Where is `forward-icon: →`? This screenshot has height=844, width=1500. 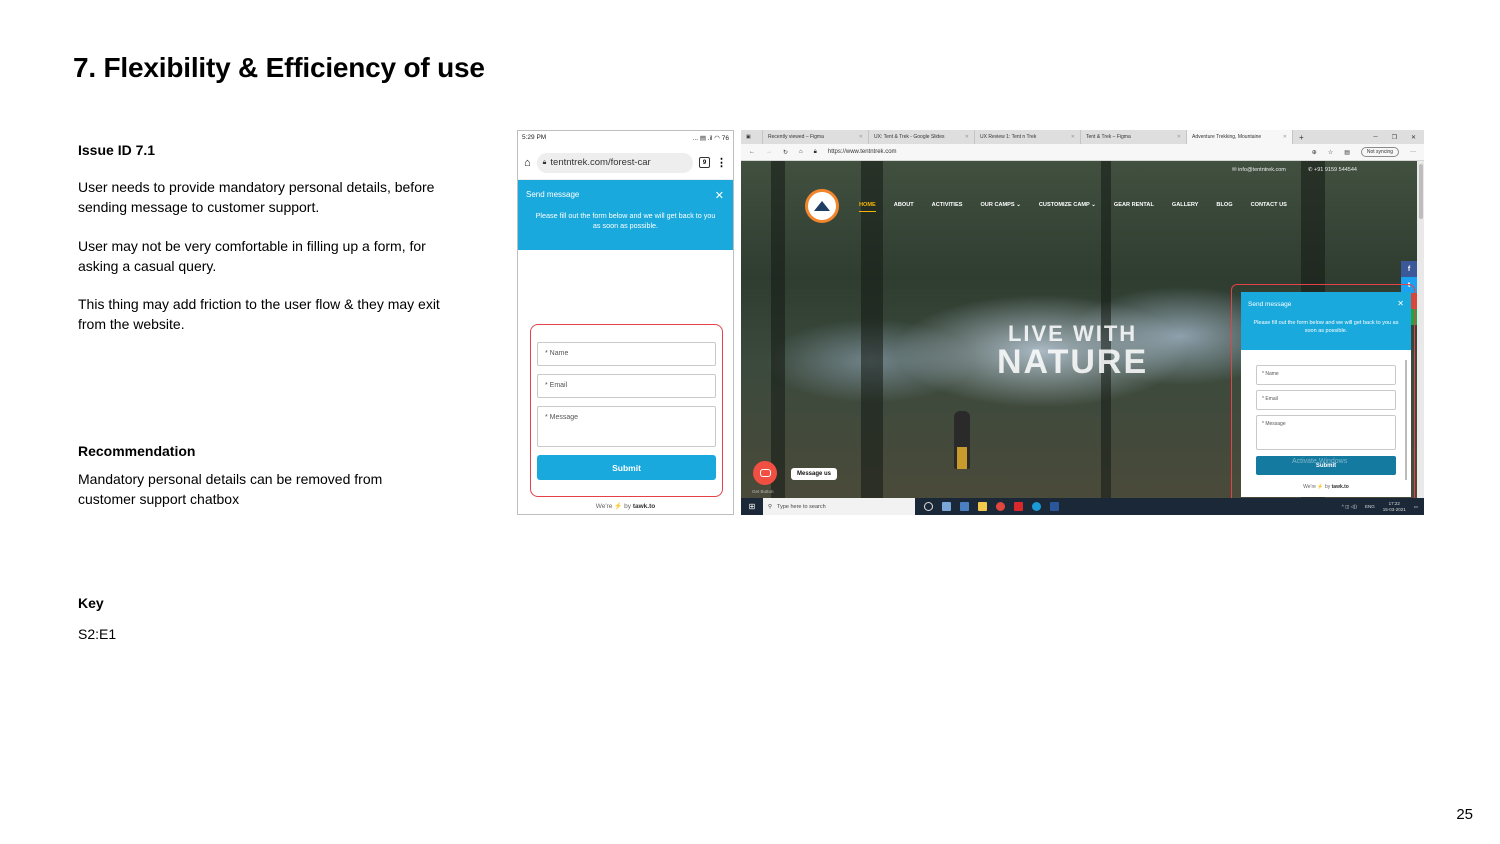 forward-icon: → is located at coordinates (769, 152).